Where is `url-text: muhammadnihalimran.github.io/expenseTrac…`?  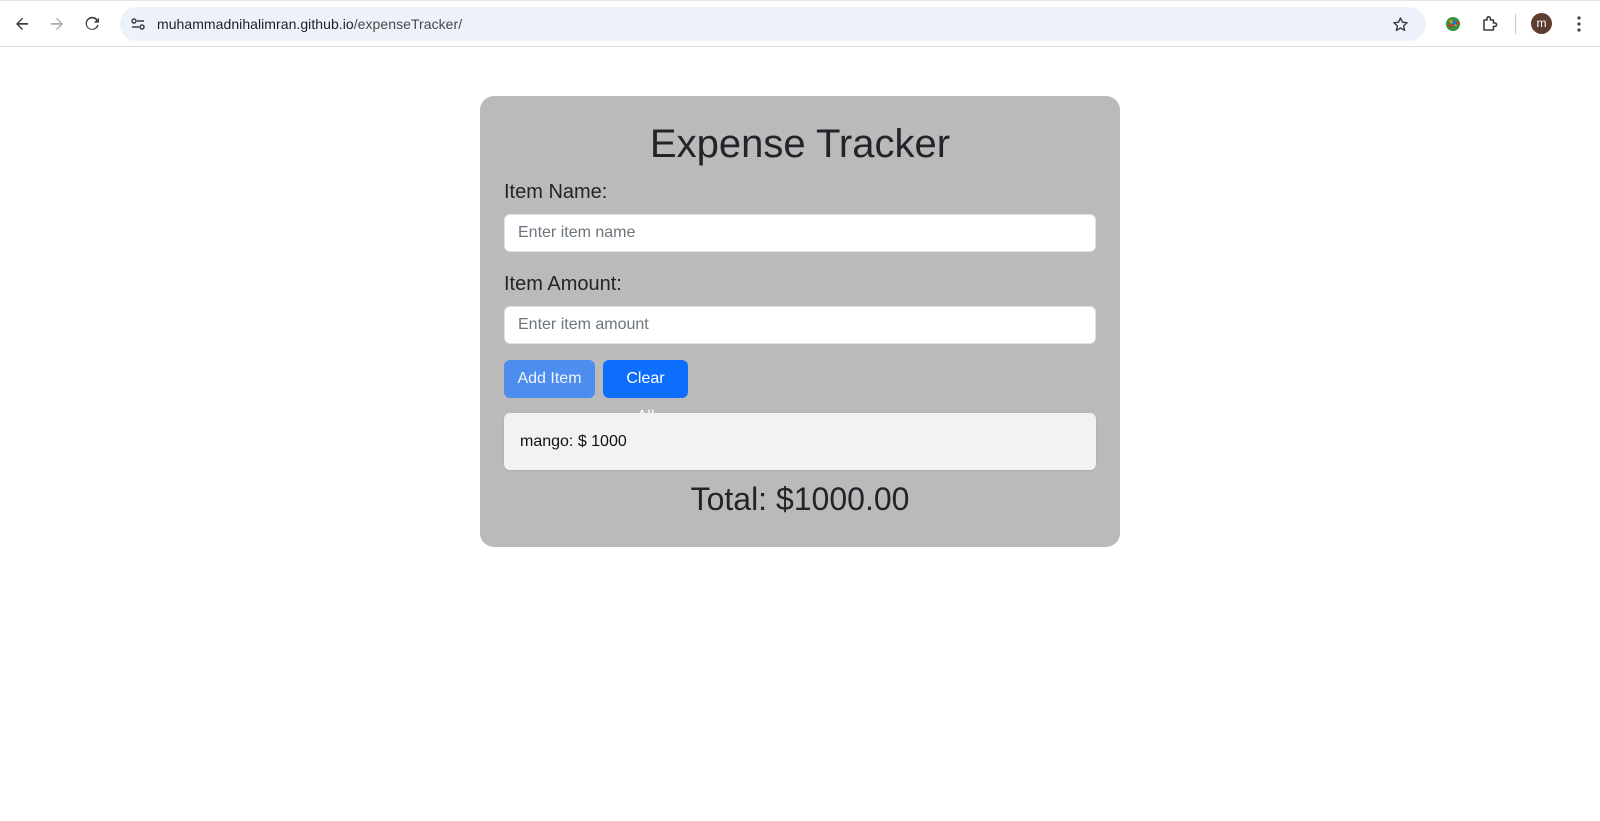
url-text: muhammadnihalimran.github.io/expenseTrac… is located at coordinates (309, 24).